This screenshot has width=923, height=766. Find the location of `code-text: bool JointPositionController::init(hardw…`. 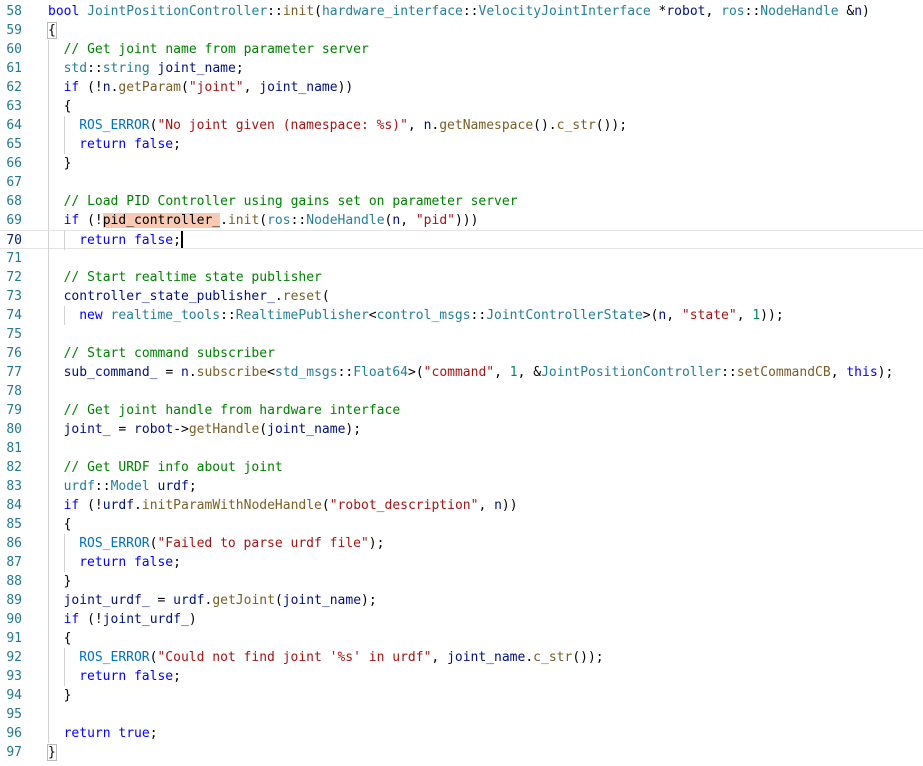

code-text: bool JointPositionController::init(hardw… is located at coordinates (459, 11).